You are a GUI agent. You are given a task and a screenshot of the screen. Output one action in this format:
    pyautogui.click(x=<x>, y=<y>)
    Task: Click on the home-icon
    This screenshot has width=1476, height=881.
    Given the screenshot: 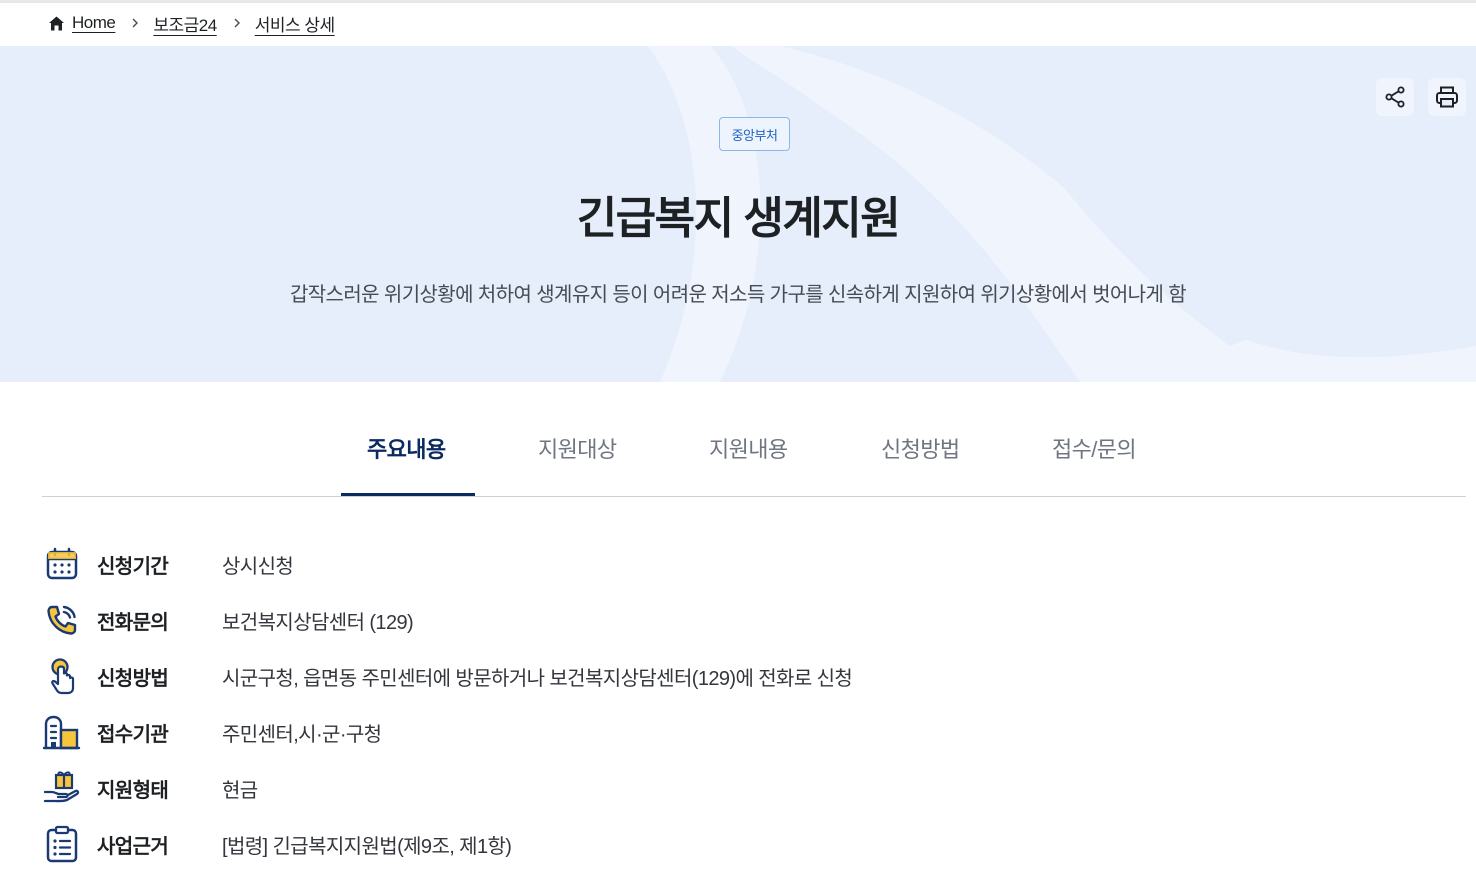 What is the action you would take?
    pyautogui.click(x=56, y=23)
    